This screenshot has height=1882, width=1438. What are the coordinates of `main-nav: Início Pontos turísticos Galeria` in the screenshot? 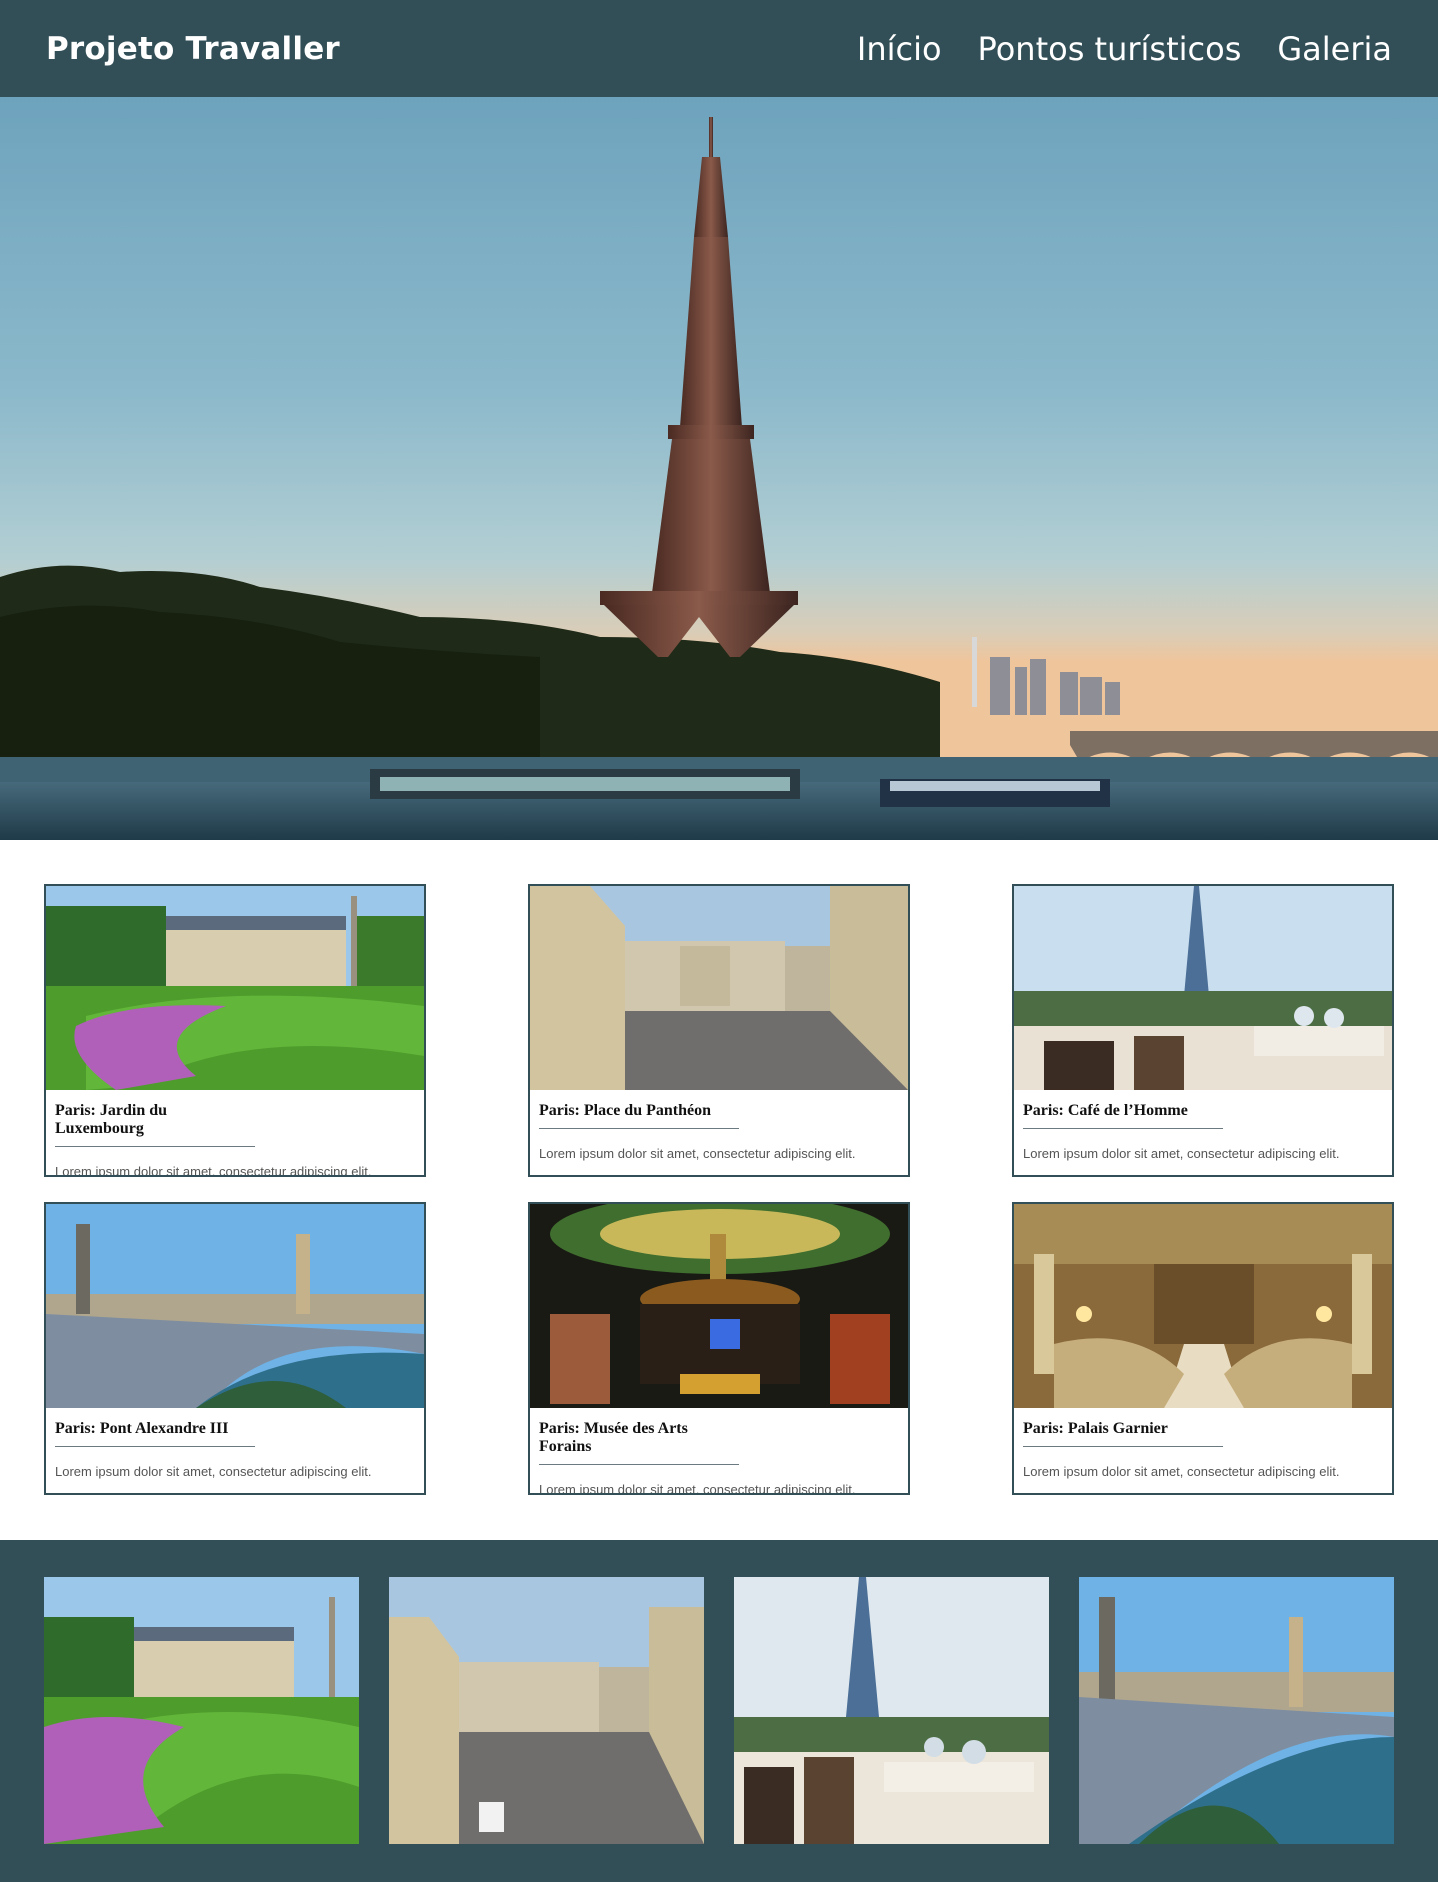 It's located at (1124, 49).